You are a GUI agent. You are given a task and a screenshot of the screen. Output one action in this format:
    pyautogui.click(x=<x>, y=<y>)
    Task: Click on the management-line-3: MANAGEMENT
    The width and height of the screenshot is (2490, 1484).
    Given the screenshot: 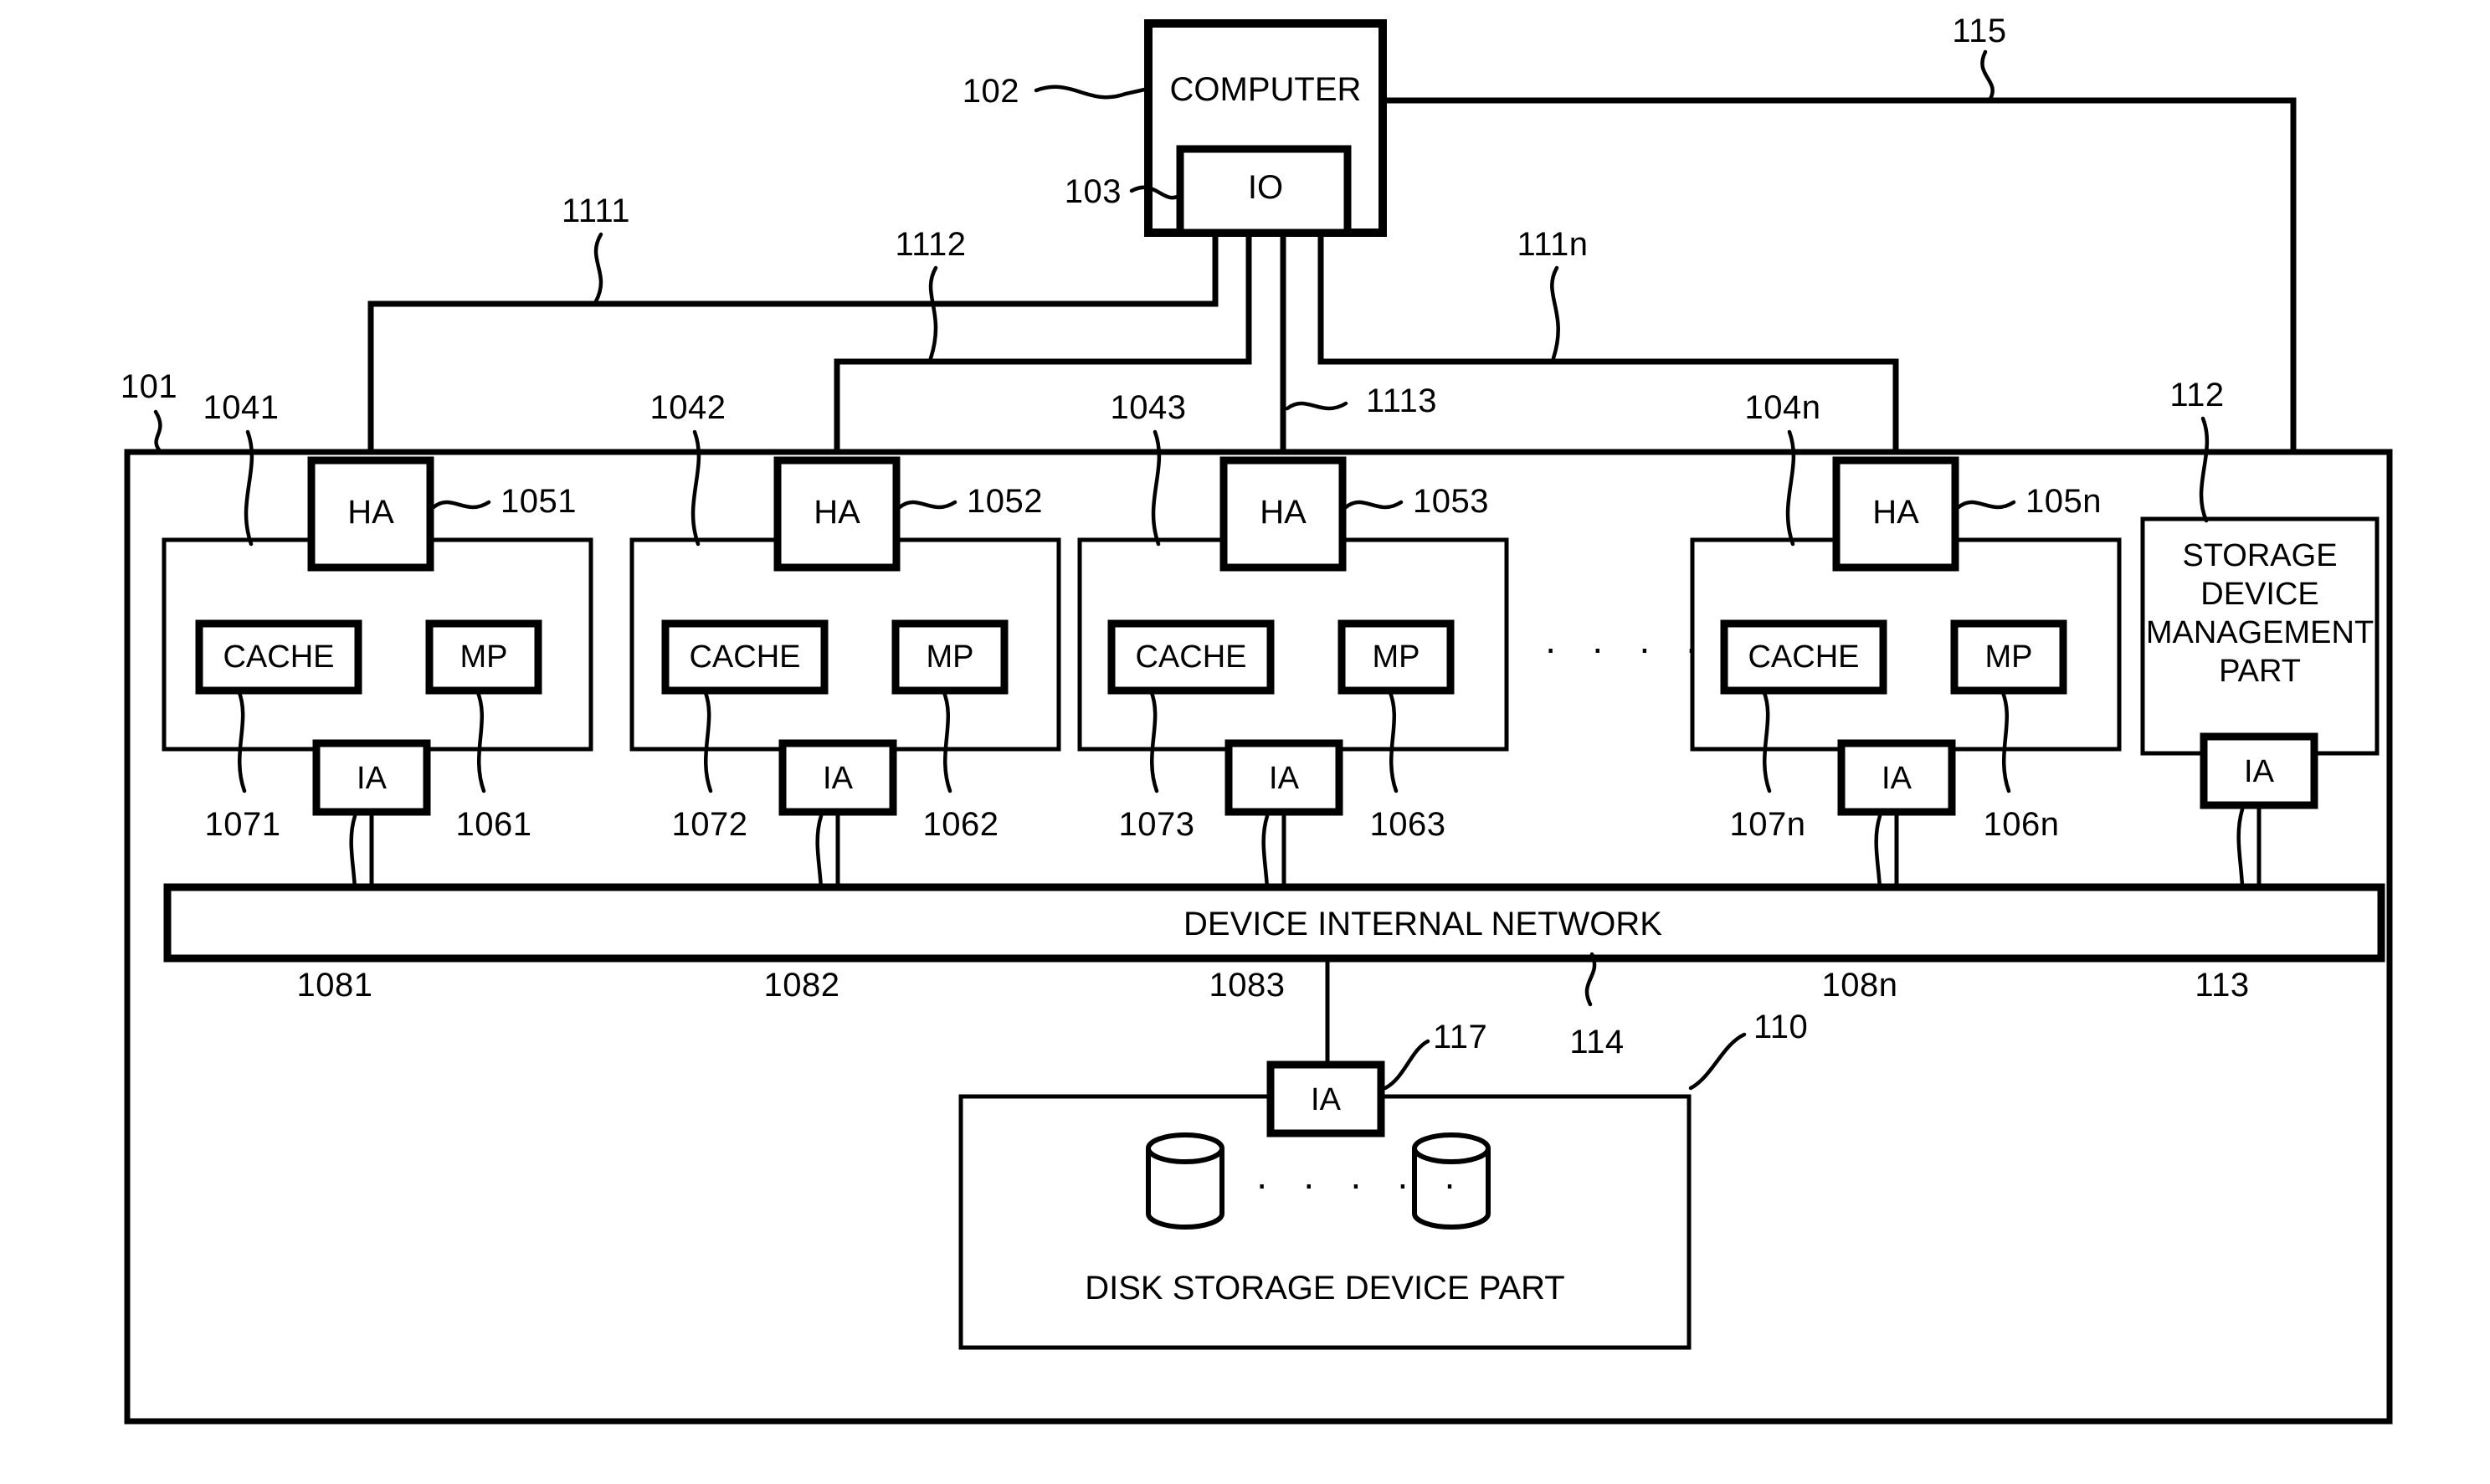 What is the action you would take?
    pyautogui.click(x=2260, y=632)
    